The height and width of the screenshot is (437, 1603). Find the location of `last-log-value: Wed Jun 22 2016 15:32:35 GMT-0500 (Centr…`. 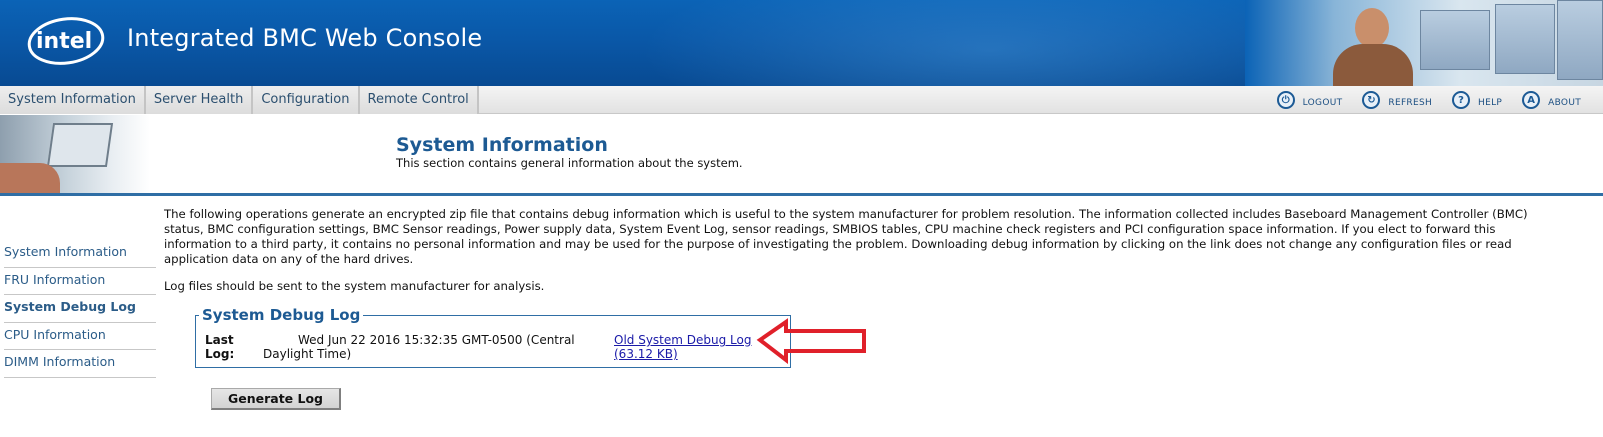

last-log-value: Wed Jun 22 2016 15:32:35 GMT-0500 (Centr… is located at coordinates (428, 347).